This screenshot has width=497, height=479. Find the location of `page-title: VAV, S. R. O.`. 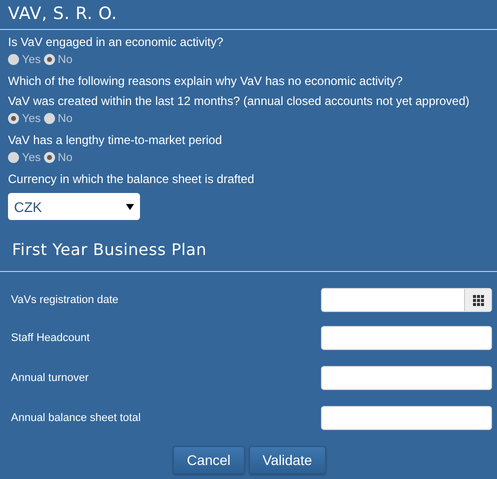

page-title: VAV, S. R. O. is located at coordinates (62, 14).